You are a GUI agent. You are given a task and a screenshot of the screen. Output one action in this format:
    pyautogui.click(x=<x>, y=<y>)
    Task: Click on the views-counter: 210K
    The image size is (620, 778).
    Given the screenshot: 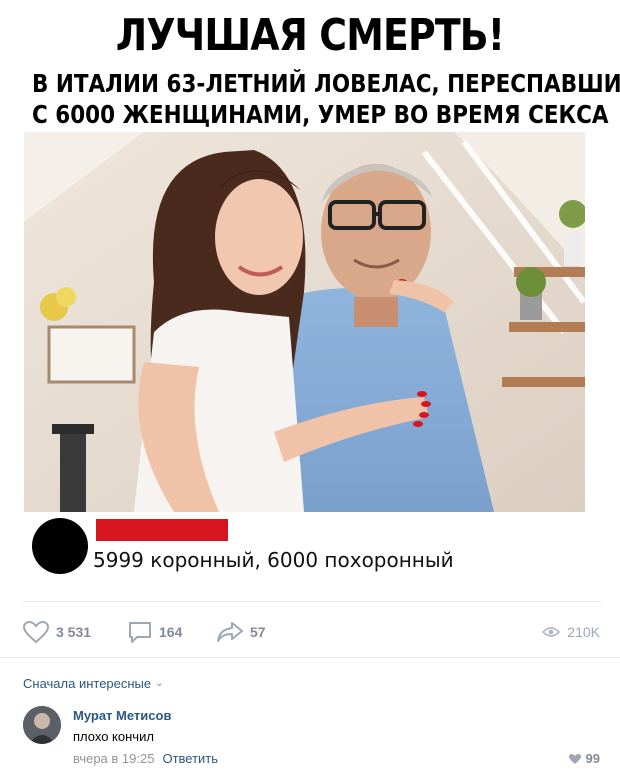 What is the action you would take?
    pyautogui.click(x=571, y=632)
    